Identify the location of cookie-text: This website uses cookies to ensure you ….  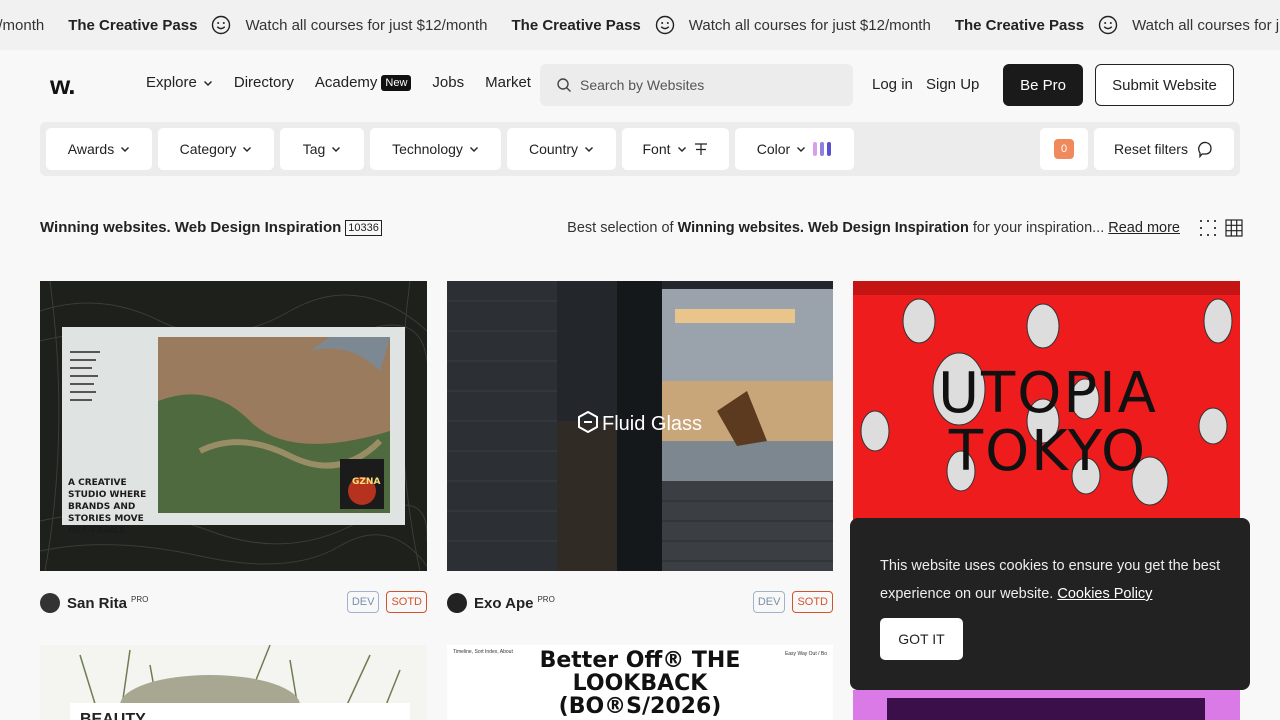
(1050, 580).